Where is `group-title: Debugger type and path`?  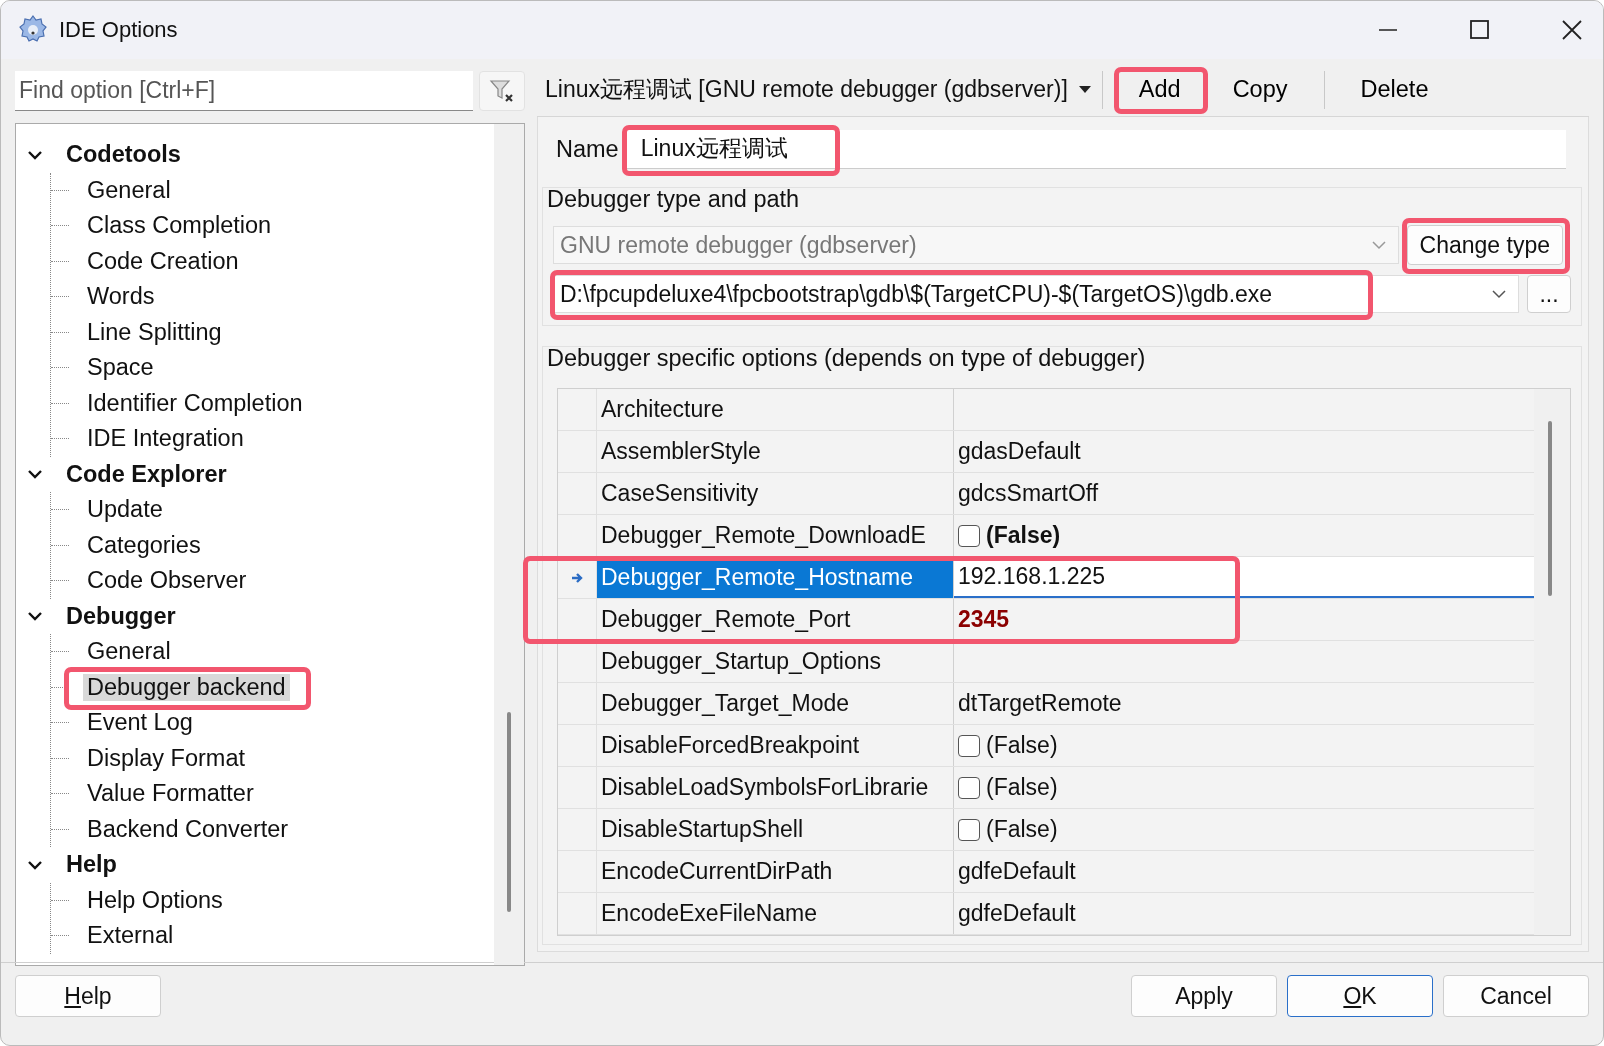
group-title: Debugger type and path is located at coordinates (673, 200).